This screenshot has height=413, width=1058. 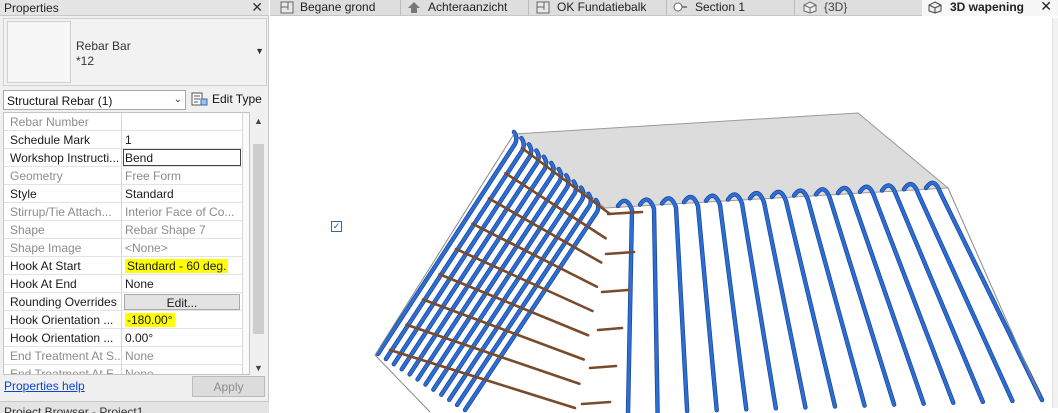 What do you see at coordinates (856, 8) in the screenshot?
I see `tab-3d: {3D}` at bounding box center [856, 8].